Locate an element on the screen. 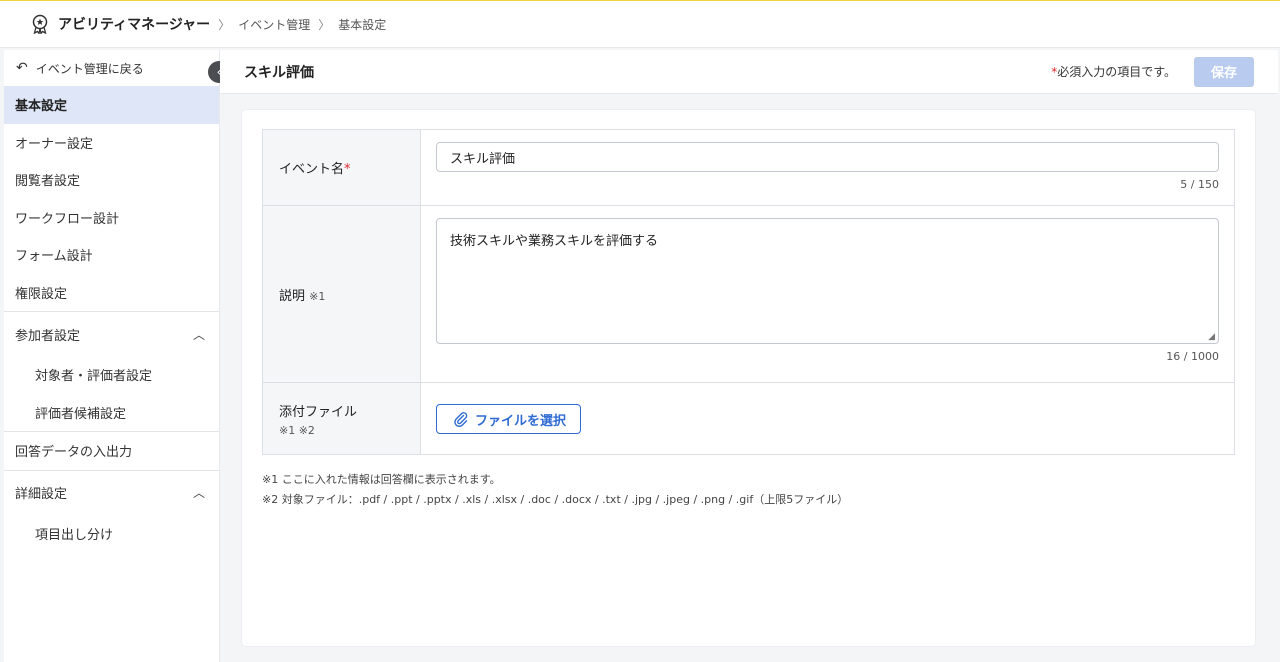 This screenshot has height=662, width=1280. sidebar-group-participant-settings: 参加者設定 ︿ is located at coordinates (111, 334).